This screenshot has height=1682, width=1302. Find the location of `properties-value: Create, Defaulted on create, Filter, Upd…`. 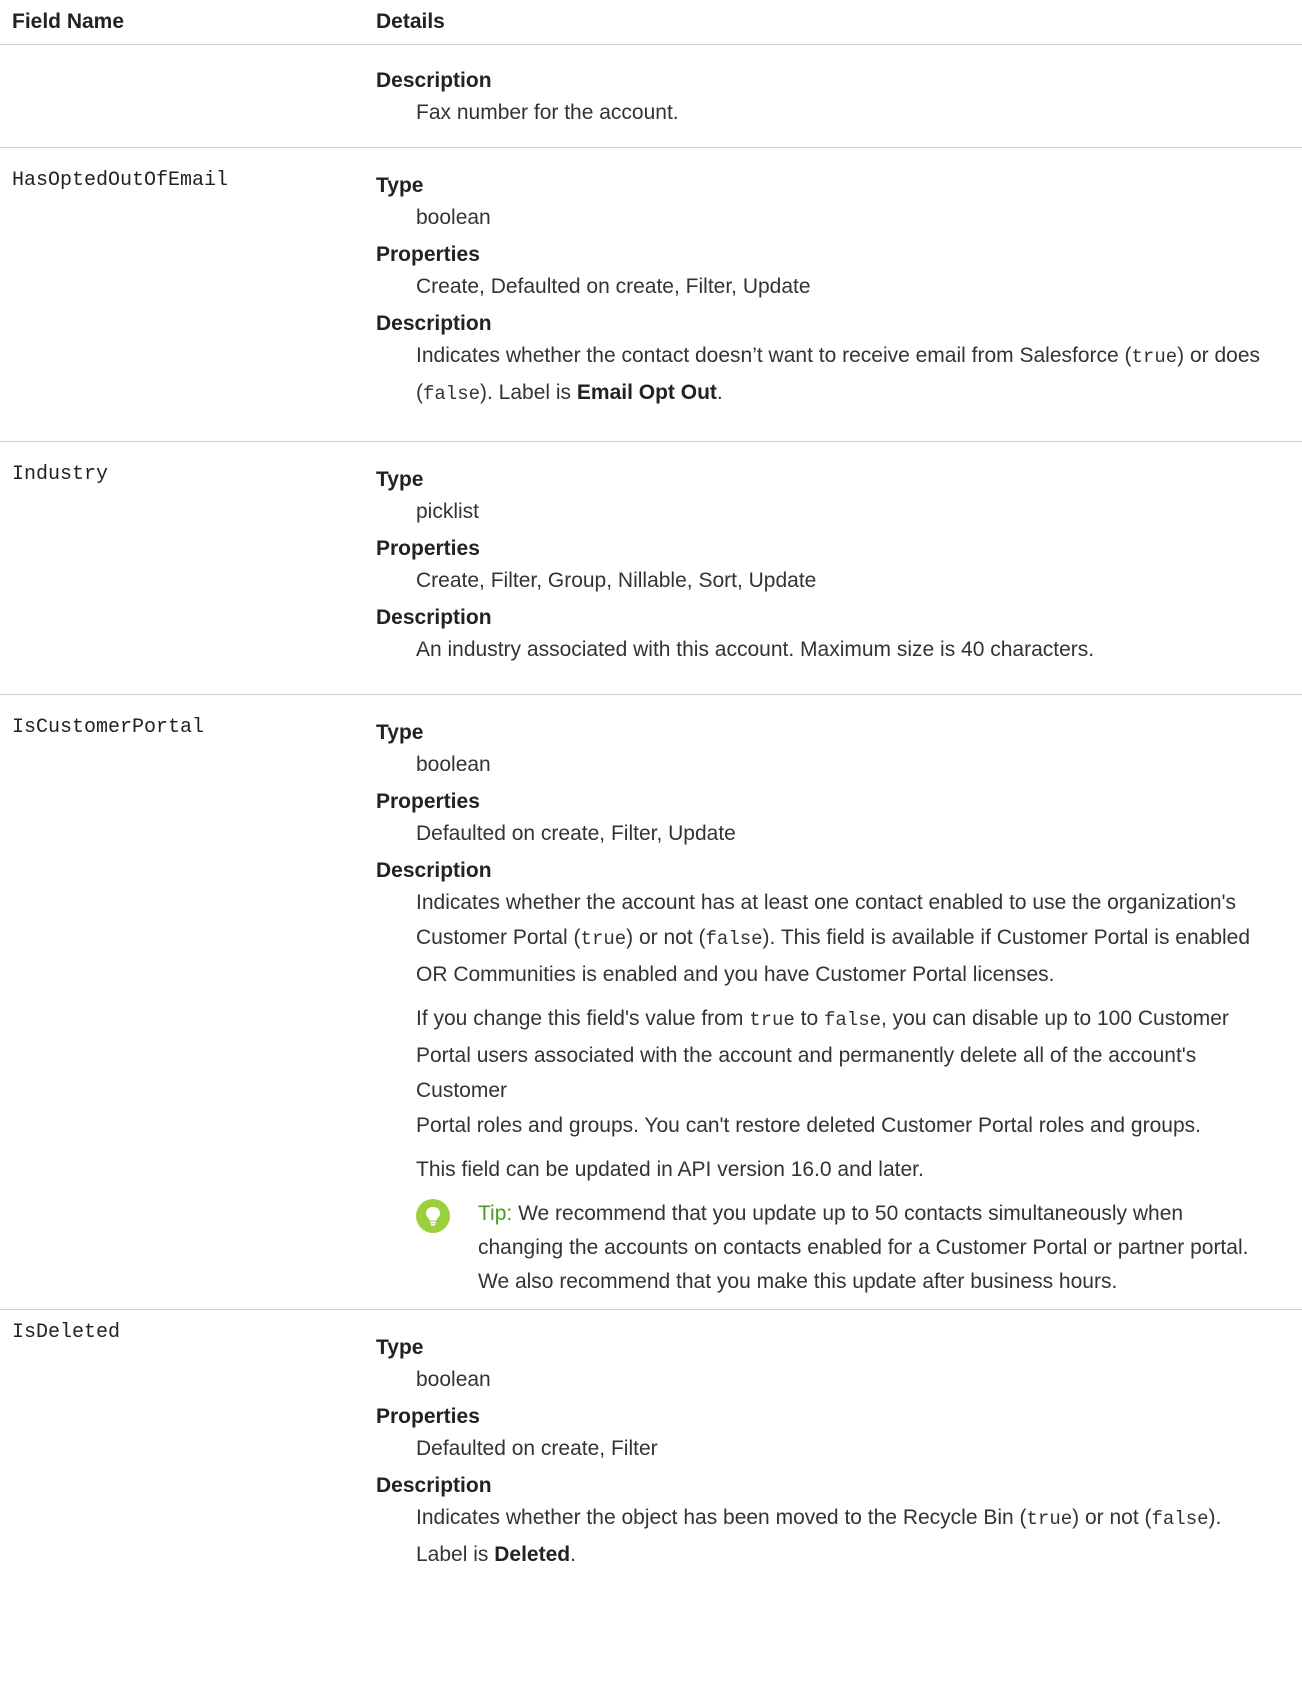

properties-value: Create, Defaulted on create, Filter, Upd… is located at coordinates (613, 286).